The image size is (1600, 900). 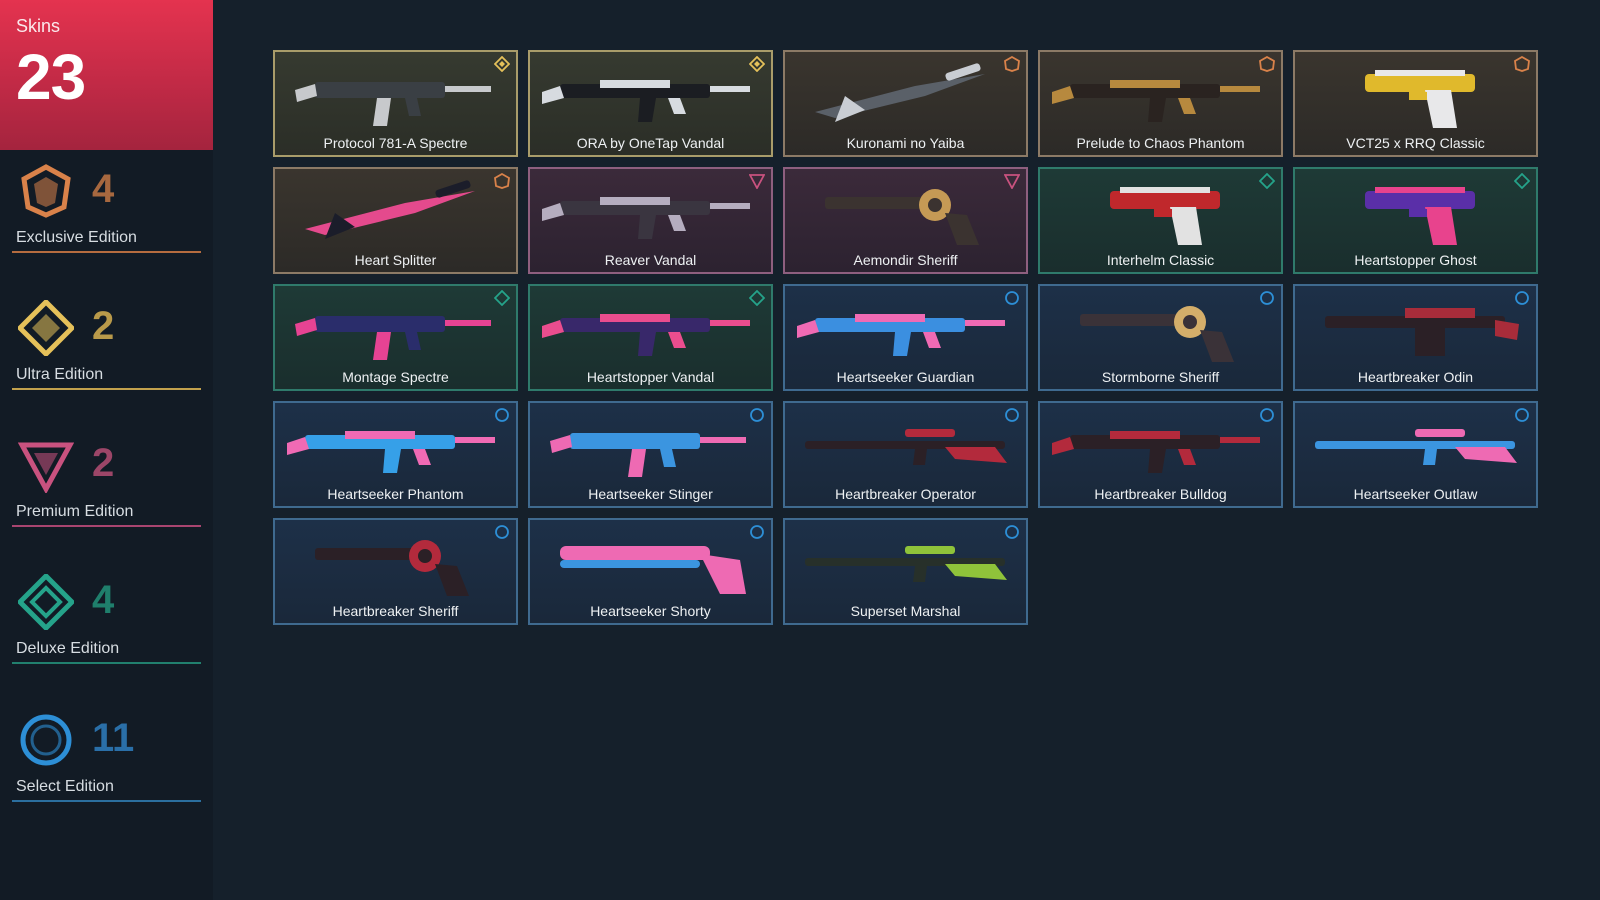 What do you see at coordinates (650, 260) in the screenshot?
I see `skin-name: Reaver Vandal` at bounding box center [650, 260].